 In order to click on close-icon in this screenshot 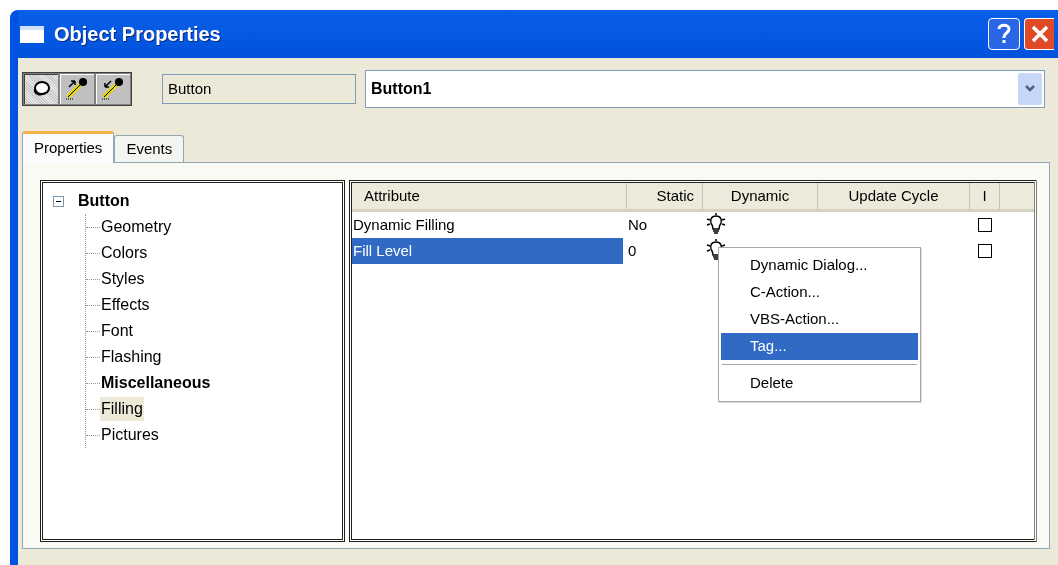, I will do `click(1039, 34)`.